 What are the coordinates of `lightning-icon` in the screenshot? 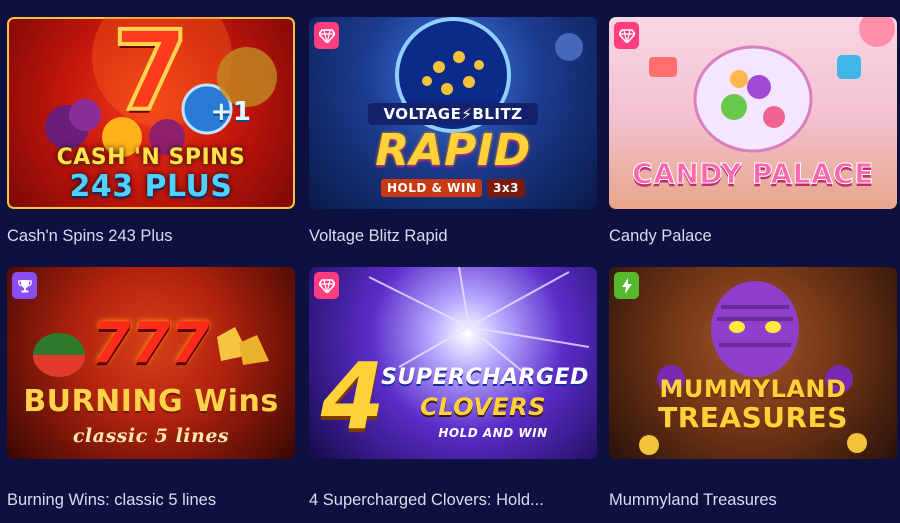 It's located at (626, 285).